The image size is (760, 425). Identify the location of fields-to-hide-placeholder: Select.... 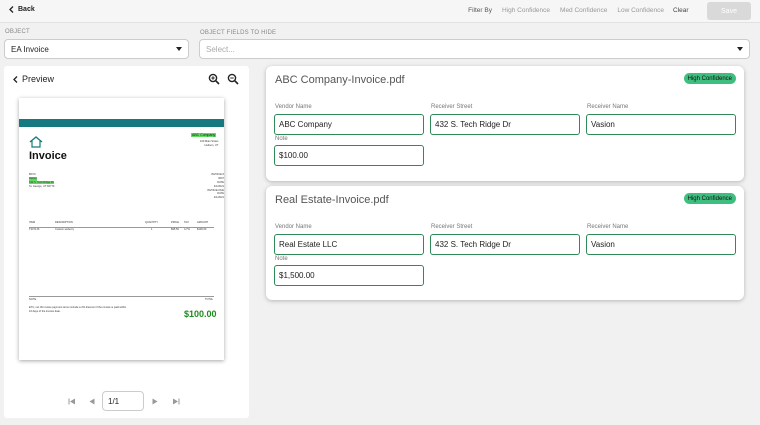
(220, 49).